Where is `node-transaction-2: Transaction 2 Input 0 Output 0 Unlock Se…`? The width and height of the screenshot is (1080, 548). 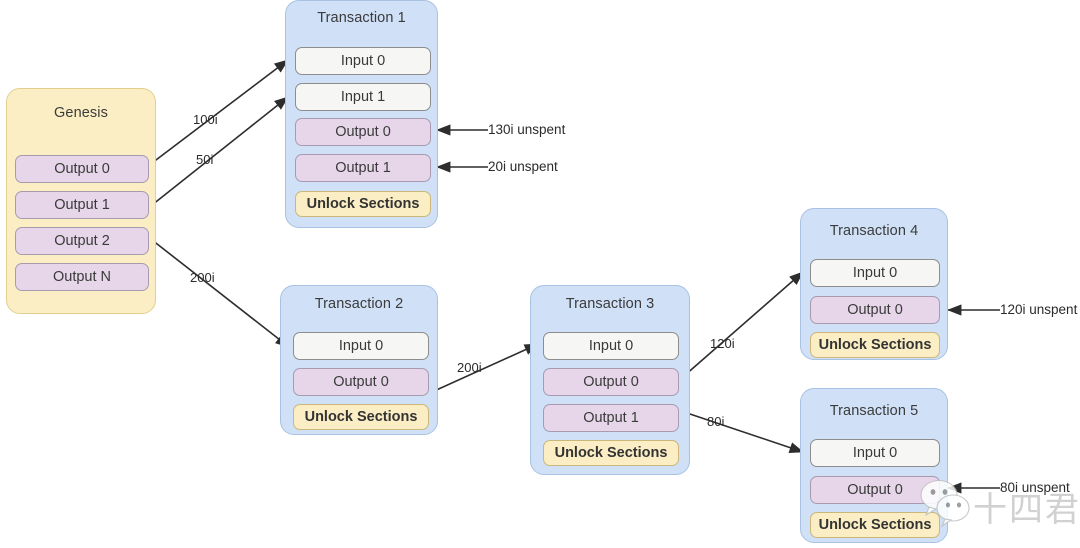
node-transaction-2: Transaction 2 Input 0 Output 0 Unlock Se… is located at coordinates (359, 360).